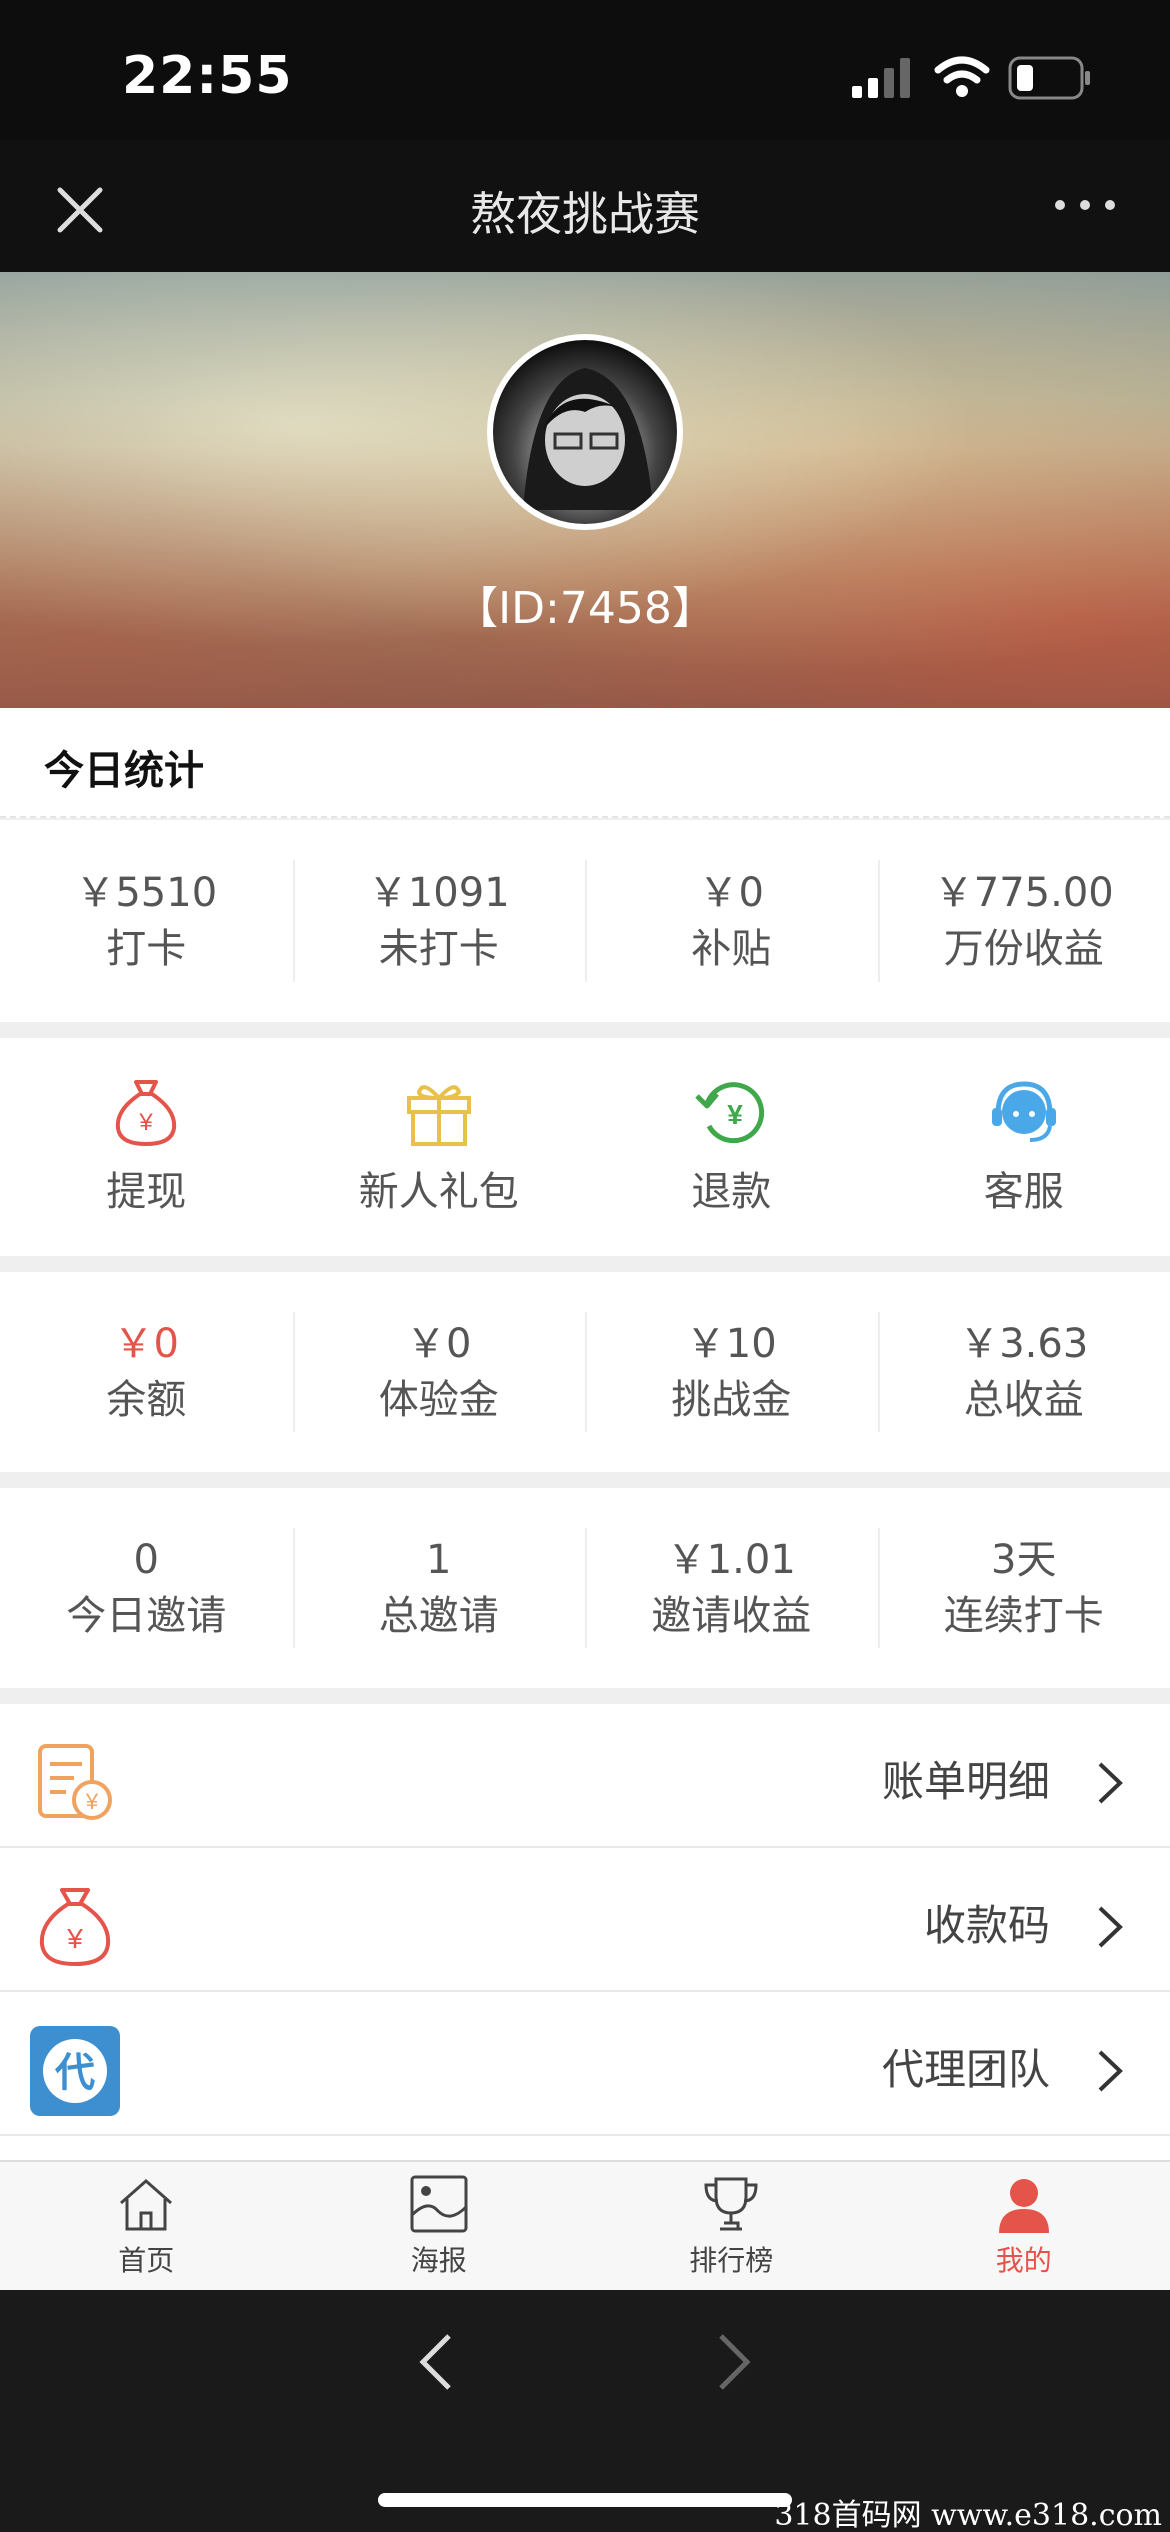  Describe the element at coordinates (438, 1192) in the screenshot. I see `action-label: 新人礼包` at that location.